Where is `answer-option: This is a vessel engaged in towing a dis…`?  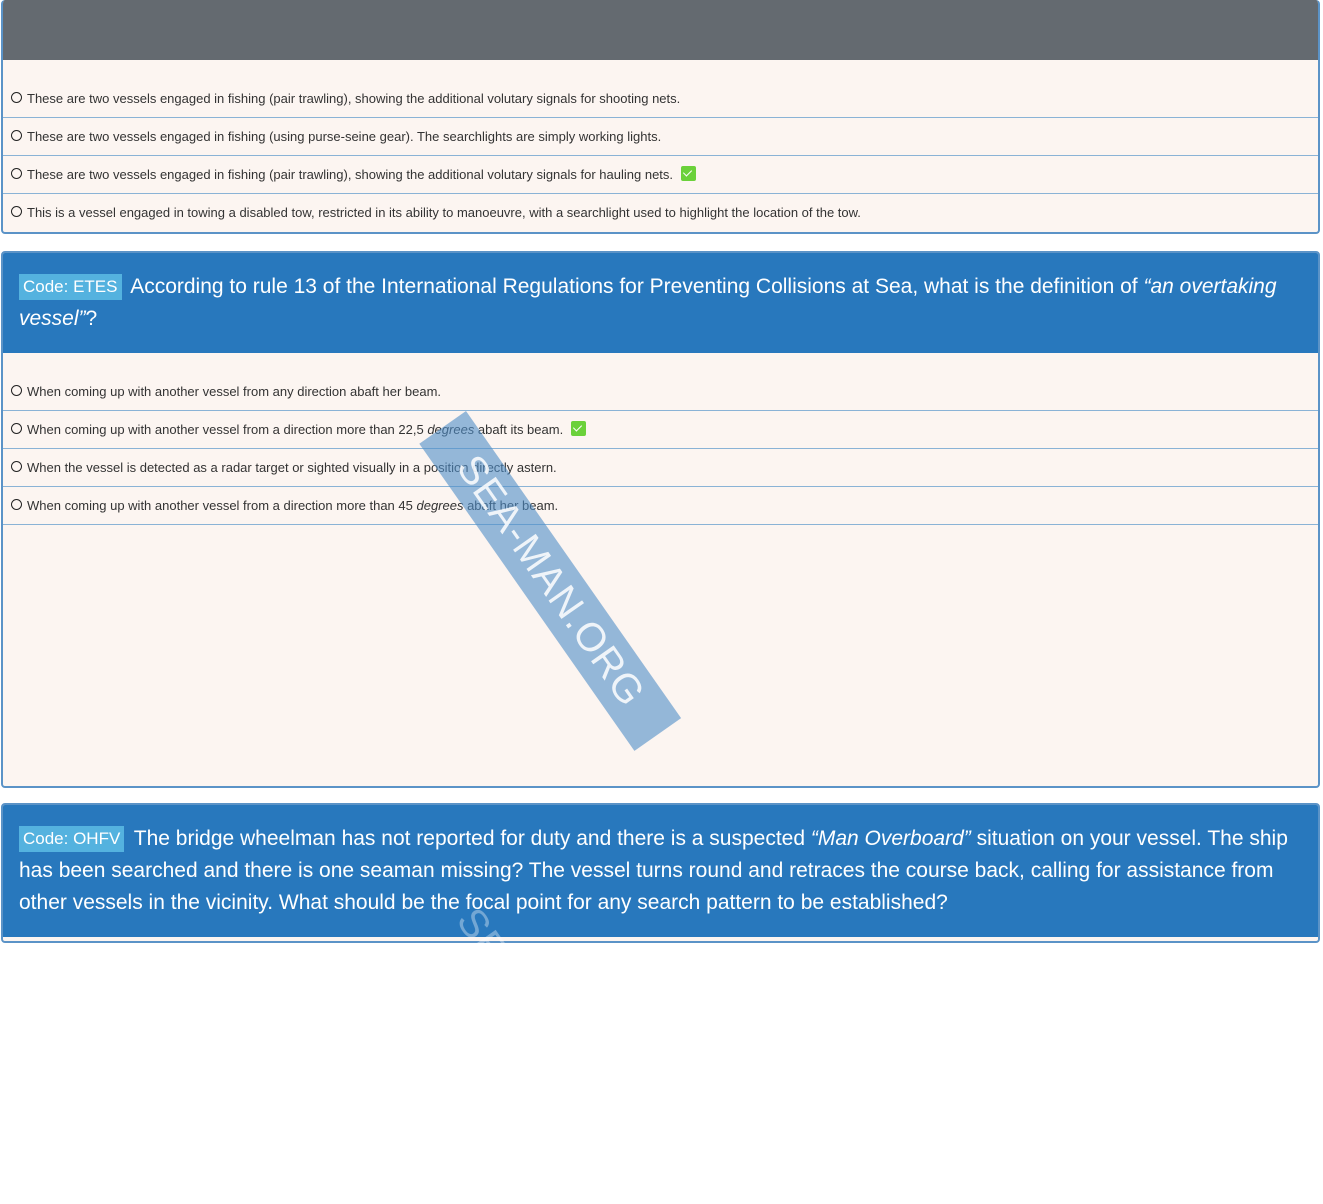
answer-option: This is a vessel engaged in towing a dis… is located at coordinates (660, 212).